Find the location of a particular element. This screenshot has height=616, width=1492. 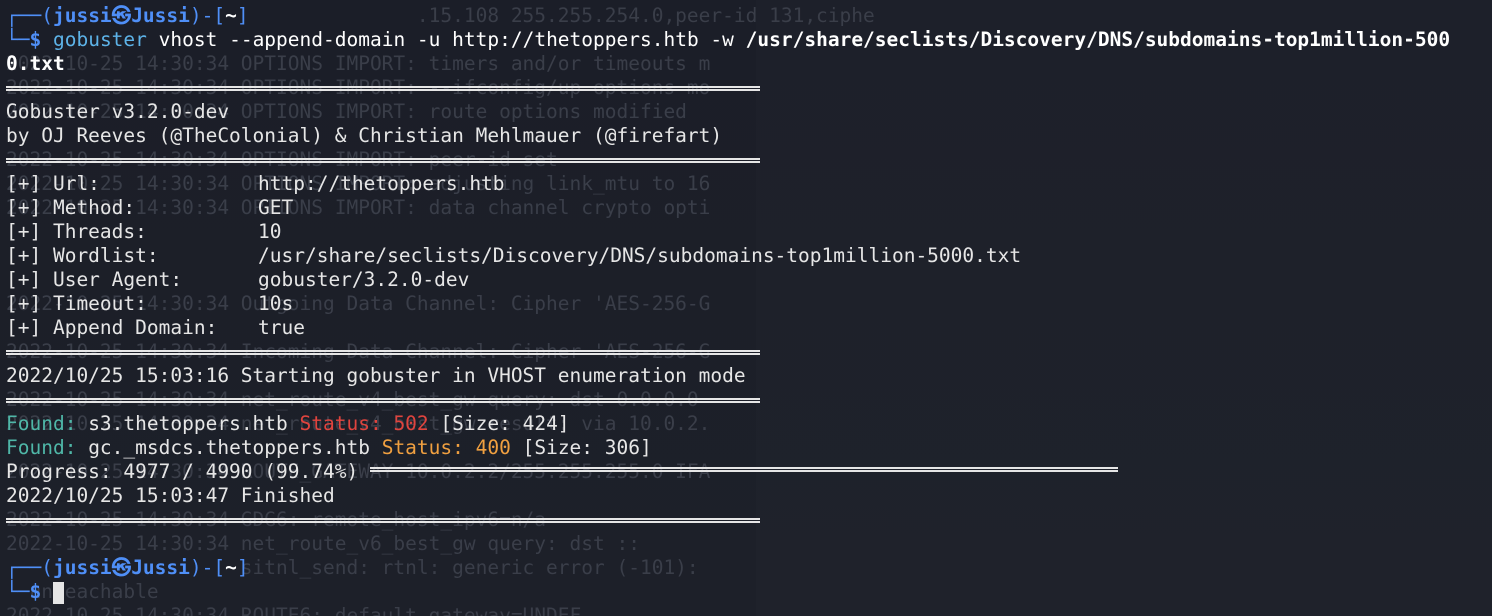

option-key: [+] Method: is located at coordinates (71, 207).